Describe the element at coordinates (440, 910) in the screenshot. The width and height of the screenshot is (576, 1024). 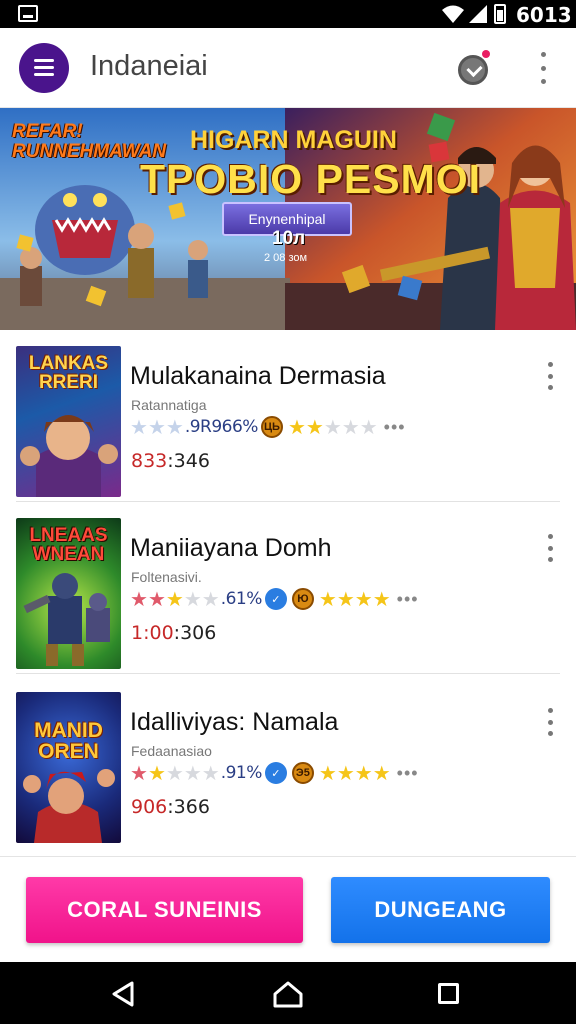
I see `secondary-action-button: DUNGEANG` at that location.